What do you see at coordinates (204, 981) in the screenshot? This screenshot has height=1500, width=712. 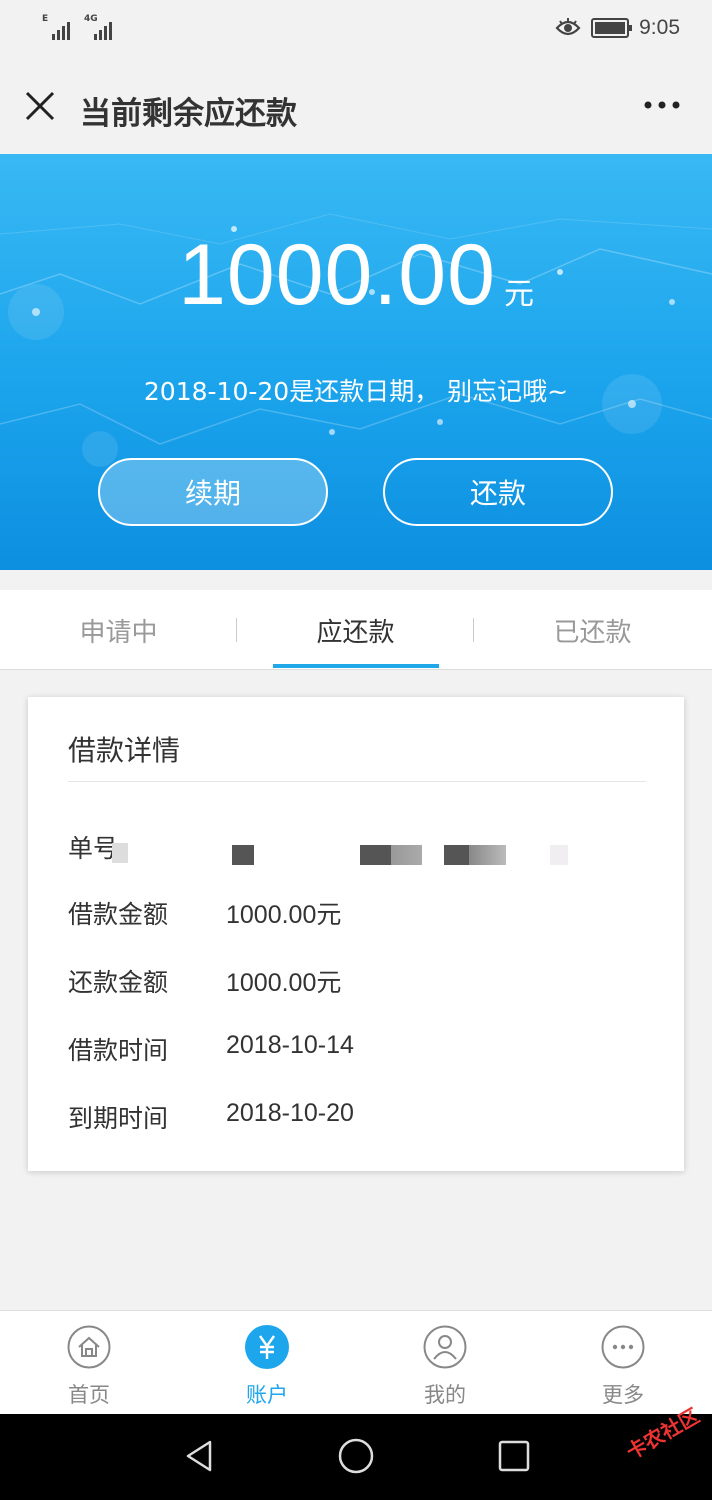 I see `detail-row-repay-amount: 还款金额 1000.00元` at bounding box center [204, 981].